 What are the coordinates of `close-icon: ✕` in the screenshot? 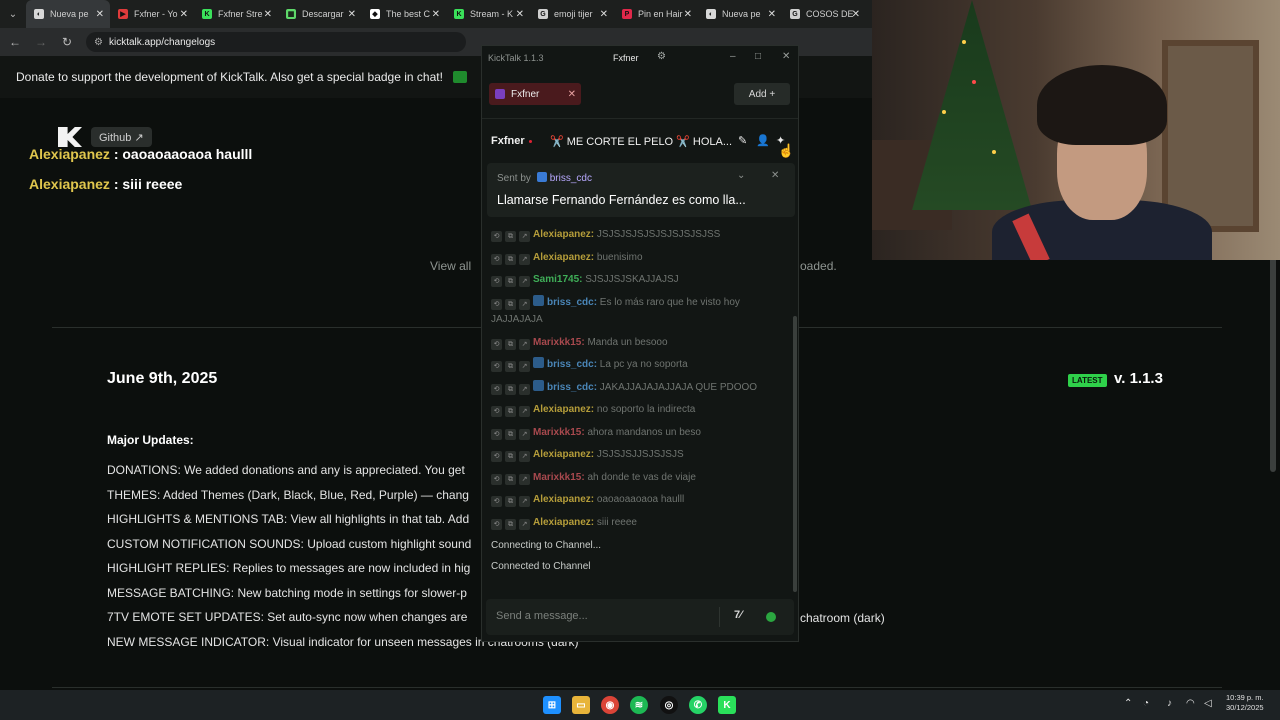 It's located at (786, 56).